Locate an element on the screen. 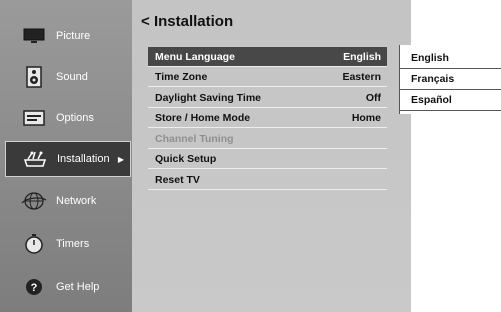 Image resolution: width=501 pixels, height=312 pixels. row-value: English is located at coordinates (362, 56).